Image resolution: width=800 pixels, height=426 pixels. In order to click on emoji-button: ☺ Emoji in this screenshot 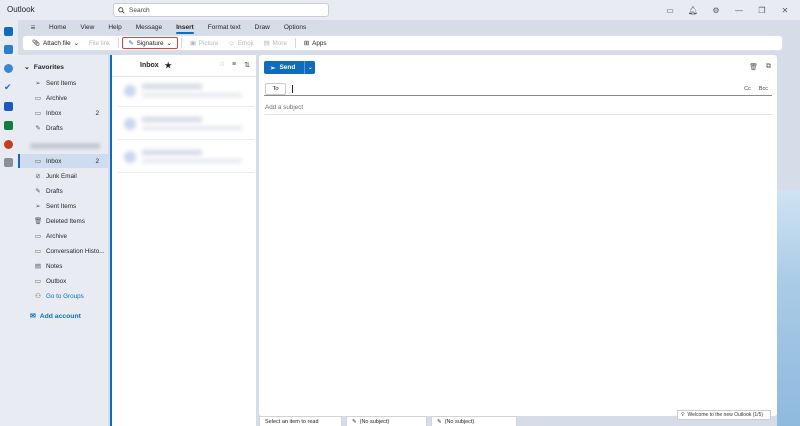, I will do `click(240, 43)`.